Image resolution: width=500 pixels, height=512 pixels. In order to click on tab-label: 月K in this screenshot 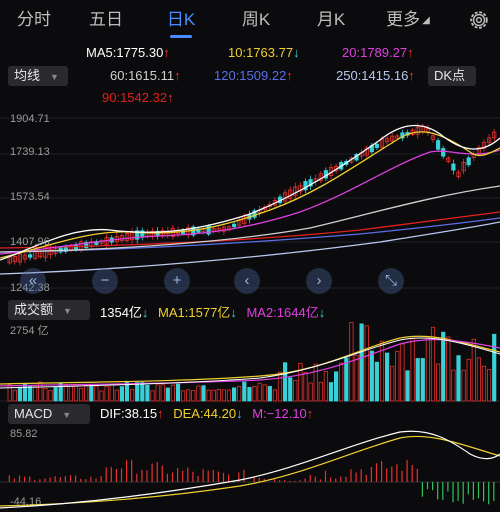, I will do `click(331, 19)`.